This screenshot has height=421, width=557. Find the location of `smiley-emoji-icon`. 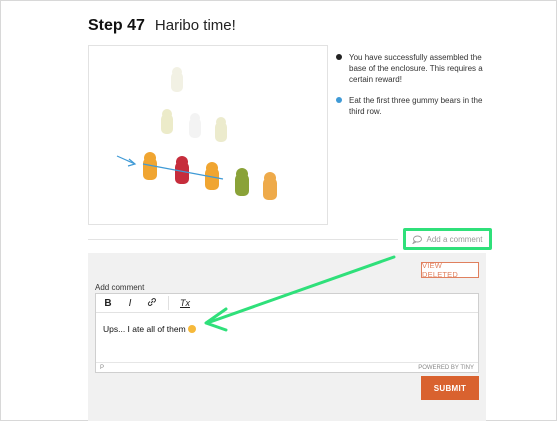

smiley-emoji-icon is located at coordinates (191, 329).